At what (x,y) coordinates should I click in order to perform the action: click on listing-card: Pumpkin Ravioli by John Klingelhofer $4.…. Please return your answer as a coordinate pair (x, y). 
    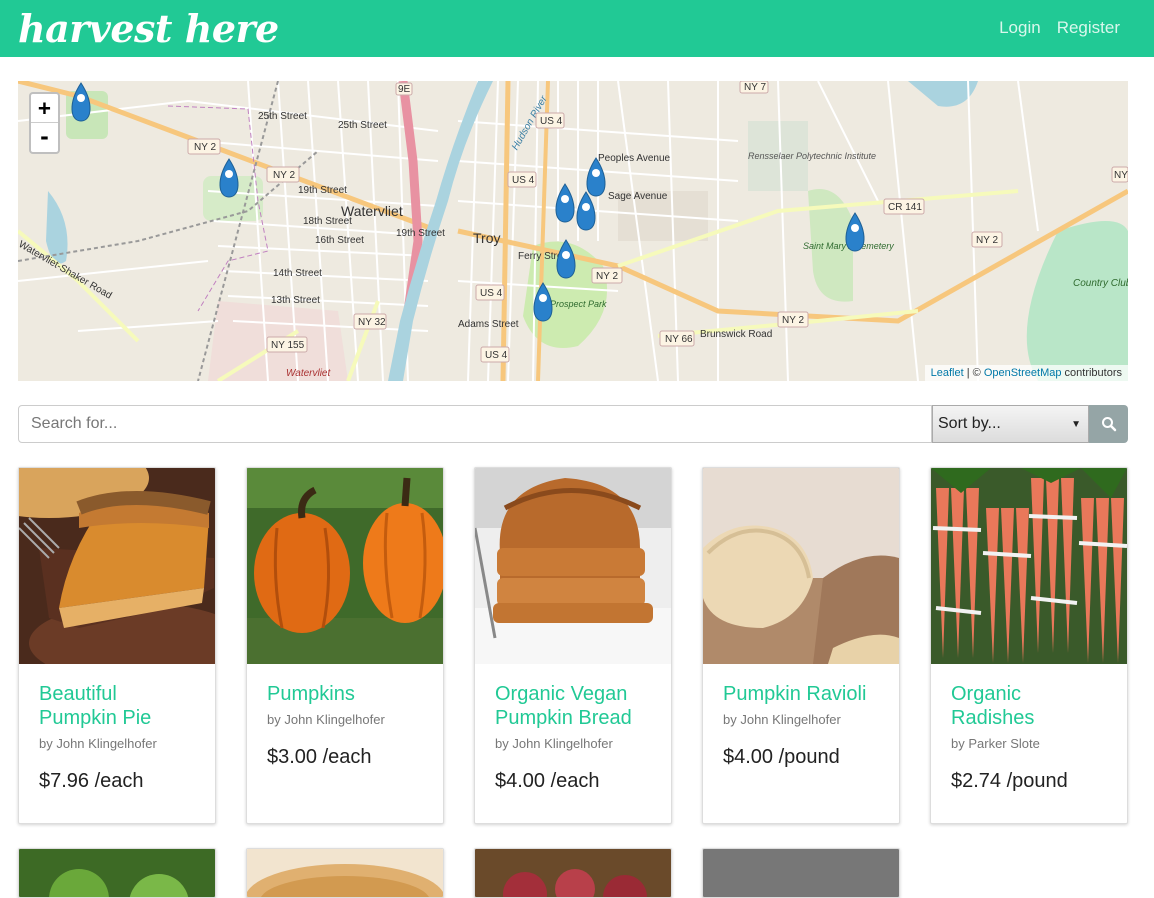
    Looking at the image, I should click on (801, 645).